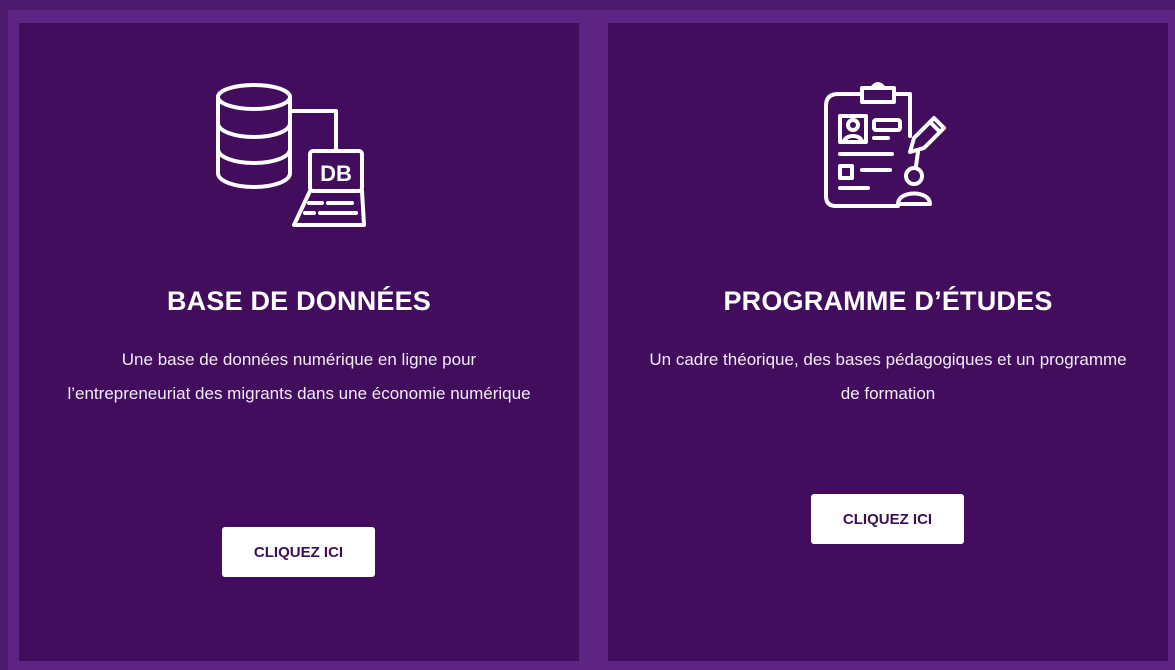 The image size is (1175, 670). I want to click on curriculum-cta-button: CLIQUEZ ICI, so click(887, 519).